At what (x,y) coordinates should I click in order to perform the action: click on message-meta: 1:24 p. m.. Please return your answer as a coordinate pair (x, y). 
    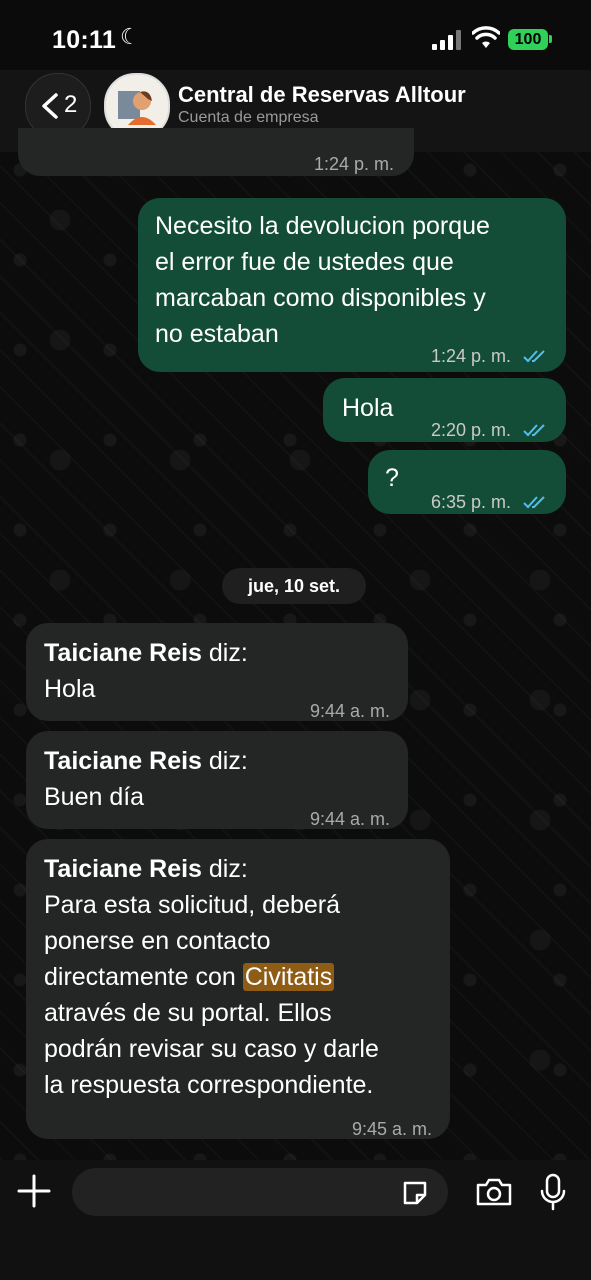
    Looking at the image, I should click on (489, 356).